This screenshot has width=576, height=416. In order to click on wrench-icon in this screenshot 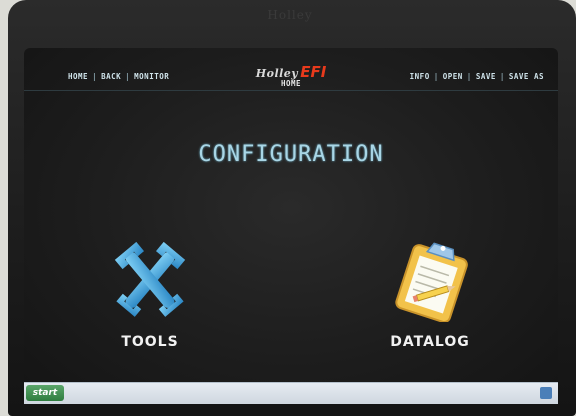, I will do `click(150, 279)`.